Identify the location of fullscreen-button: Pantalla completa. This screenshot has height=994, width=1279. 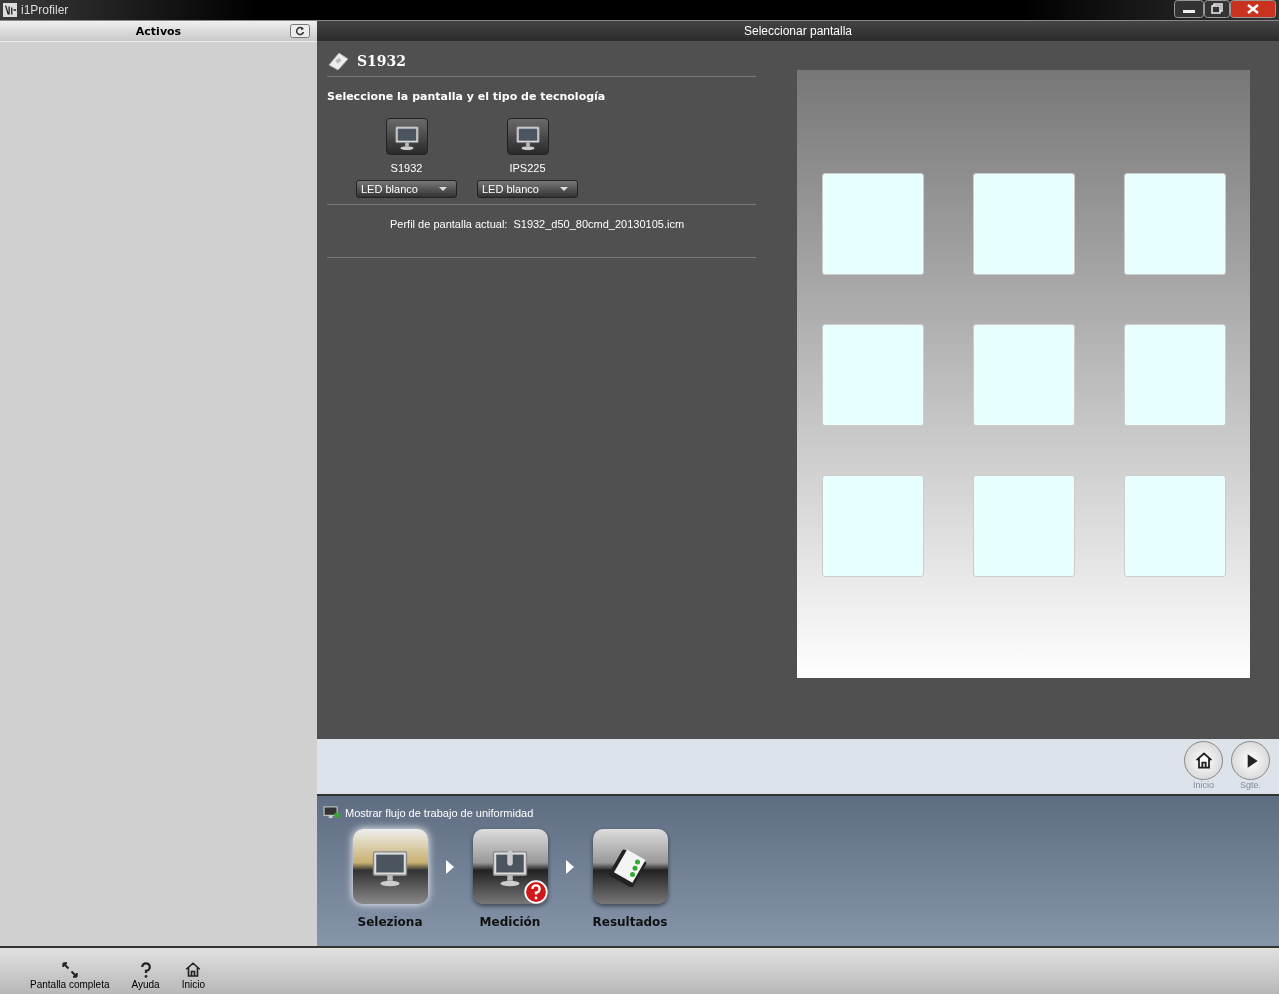
(70, 975).